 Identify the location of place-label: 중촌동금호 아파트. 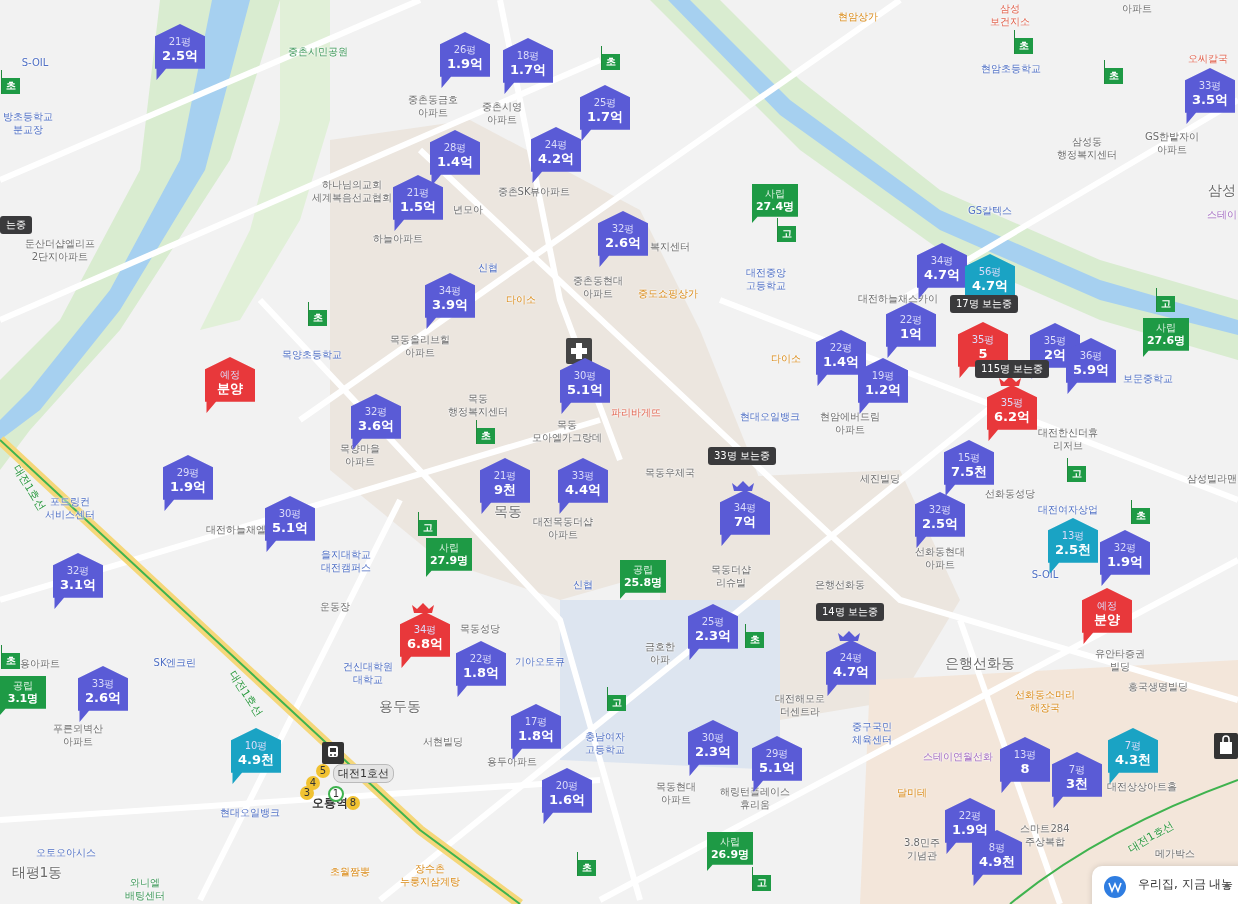
(433, 106).